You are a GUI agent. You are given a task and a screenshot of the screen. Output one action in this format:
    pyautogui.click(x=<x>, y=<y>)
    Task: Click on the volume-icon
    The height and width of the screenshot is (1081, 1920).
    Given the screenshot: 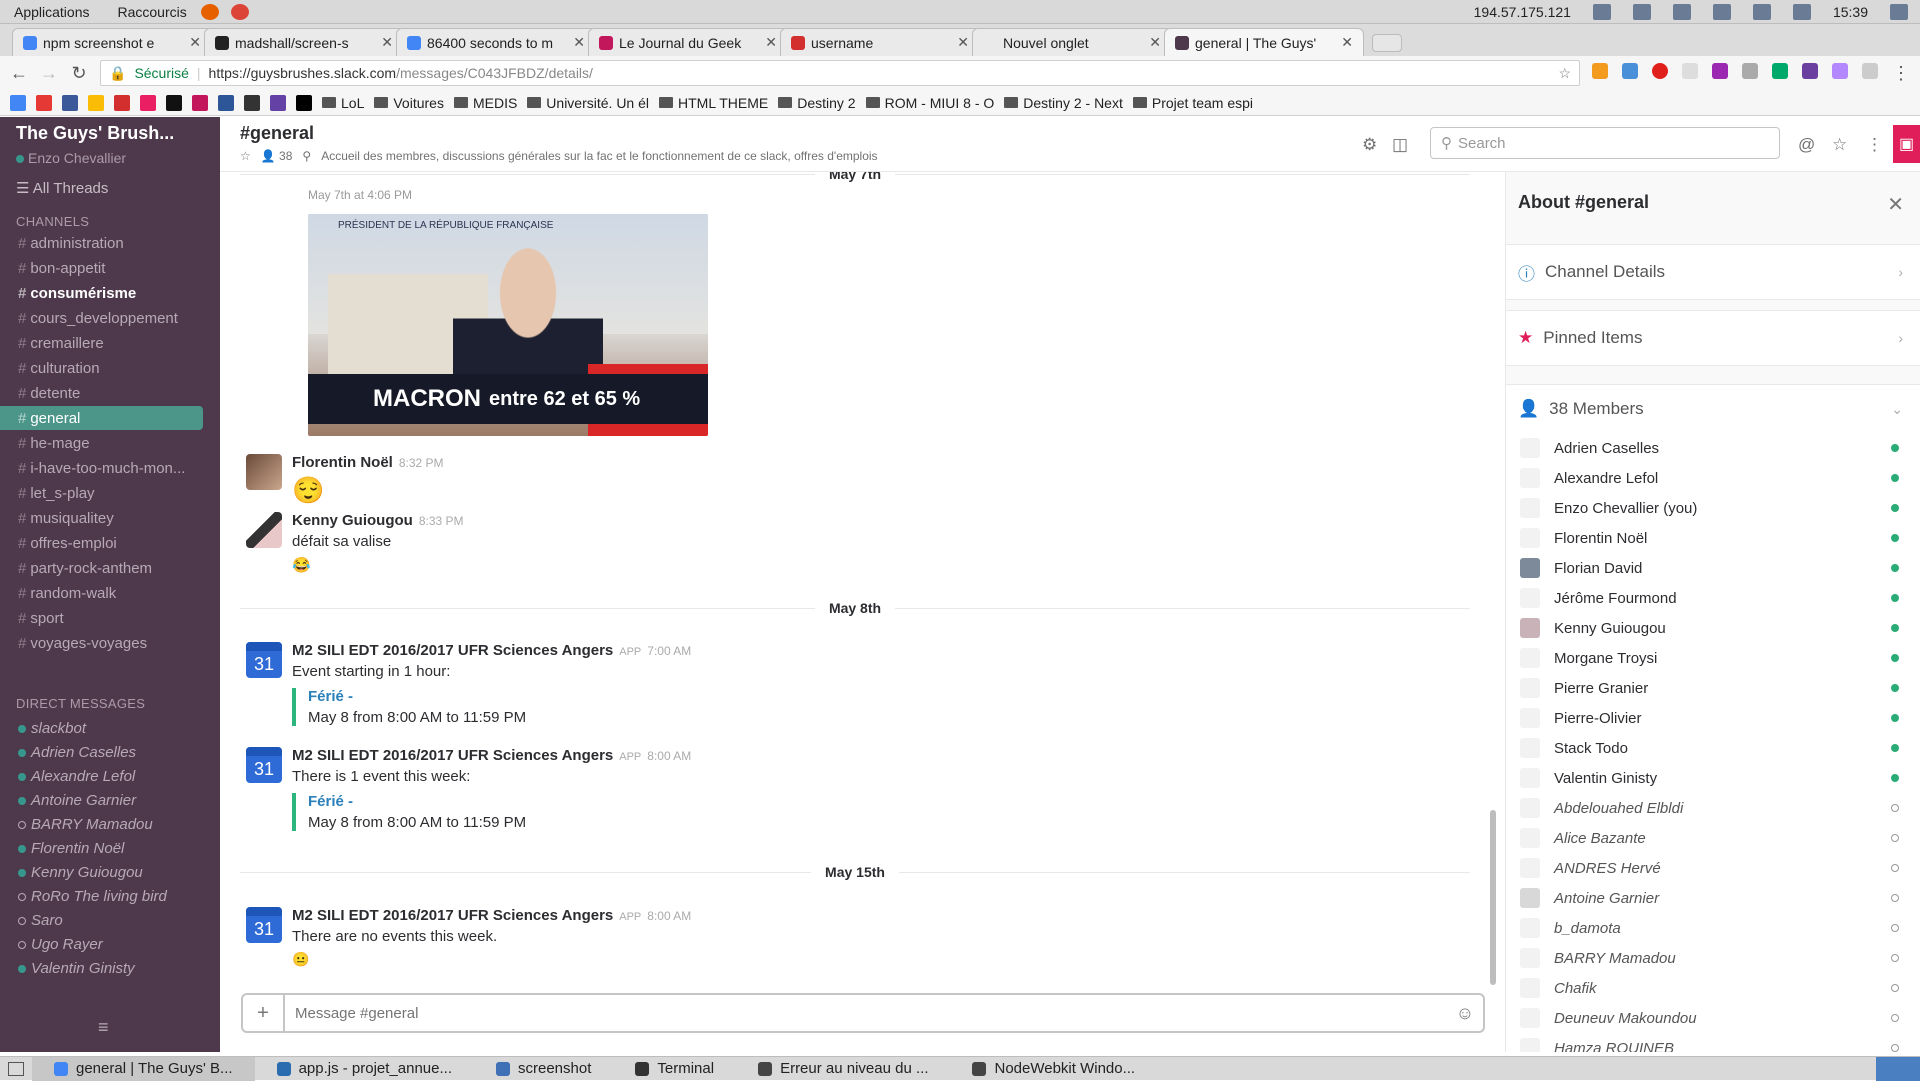 What is the action you would take?
    pyautogui.click(x=1801, y=11)
    